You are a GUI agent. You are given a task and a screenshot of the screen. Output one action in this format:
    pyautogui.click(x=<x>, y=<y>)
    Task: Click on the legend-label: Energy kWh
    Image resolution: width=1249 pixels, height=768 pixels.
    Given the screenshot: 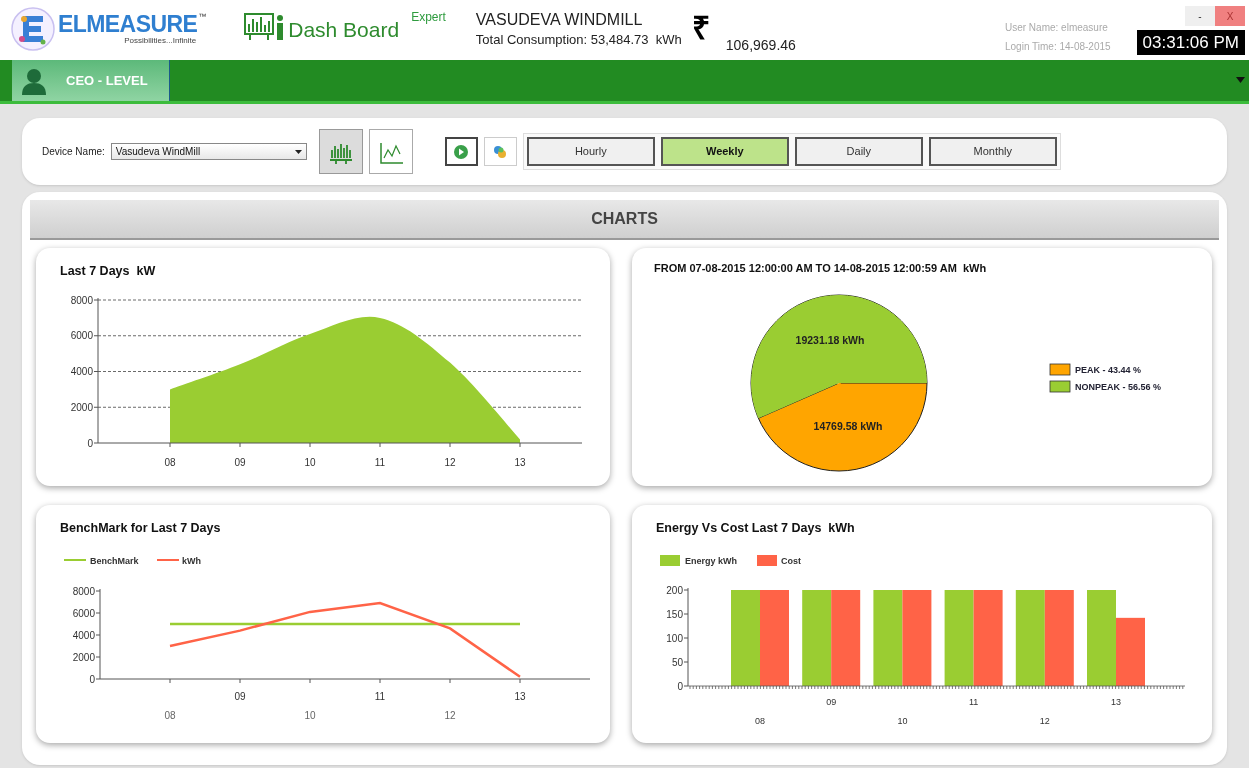 What is the action you would take?
    pyautogui.click(x=711, y=560)
    